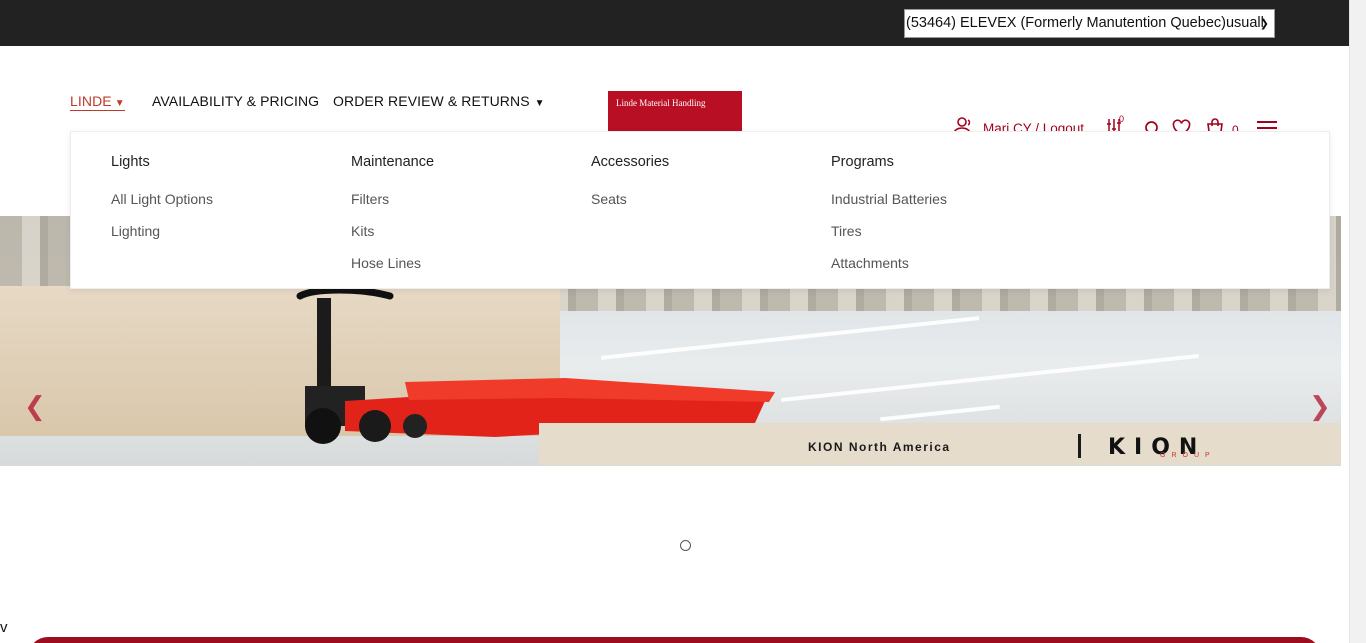  I want to click on nav-availability-pricing: AVAILABILITY & PRICING, so click(235, 101).